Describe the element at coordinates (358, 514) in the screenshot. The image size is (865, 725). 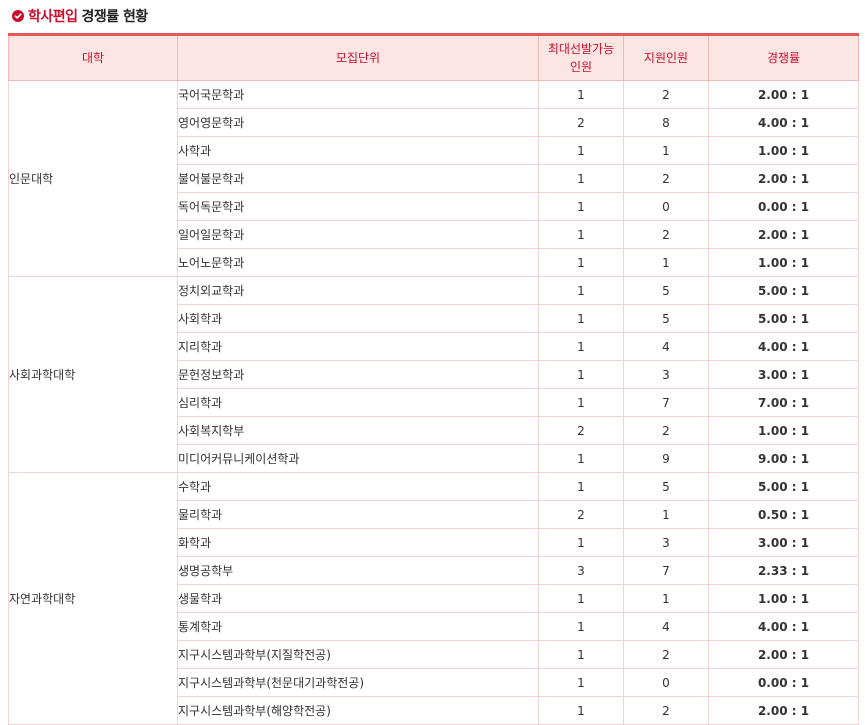
I see `dept-cell: 물리학과` at that location.